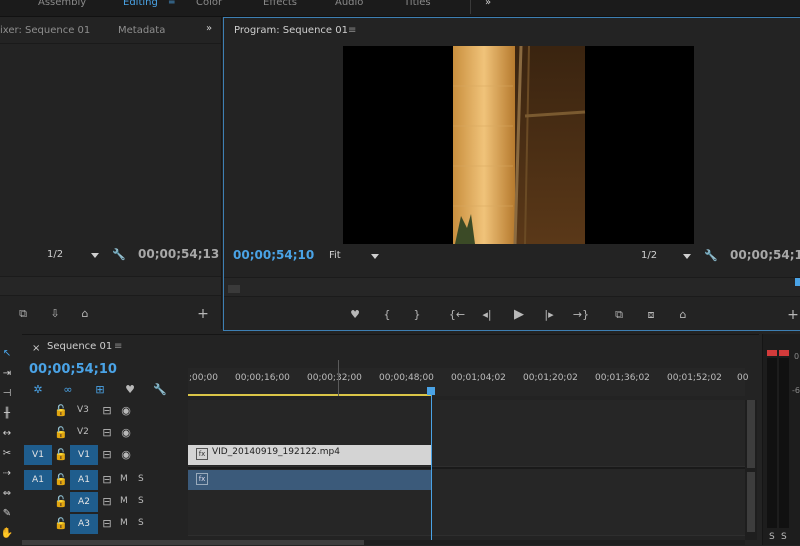  I want to click on track-target-a3: A3, so click(84, 524).